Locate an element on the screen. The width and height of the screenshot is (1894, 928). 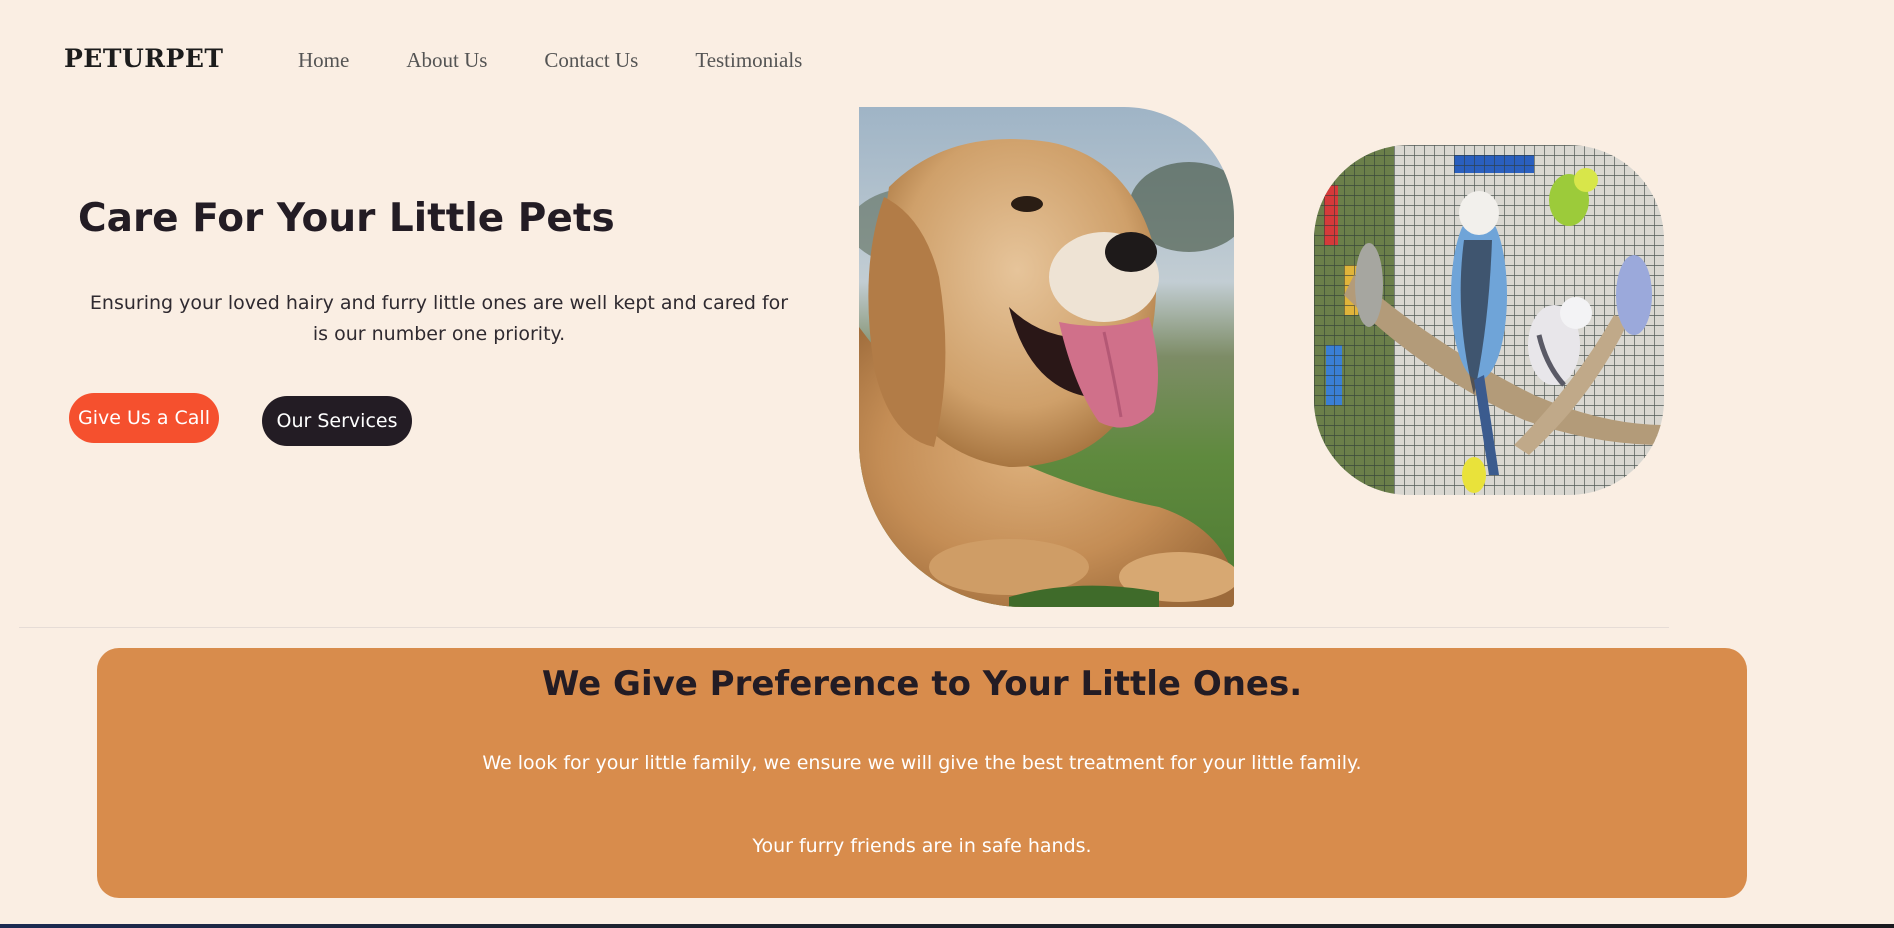
section-divider is located at coordinates (844, 627).